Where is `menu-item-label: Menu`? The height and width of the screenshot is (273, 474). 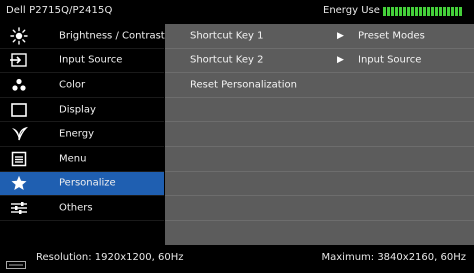
menu-item-label: Menu is located at coordinates (73, 159).